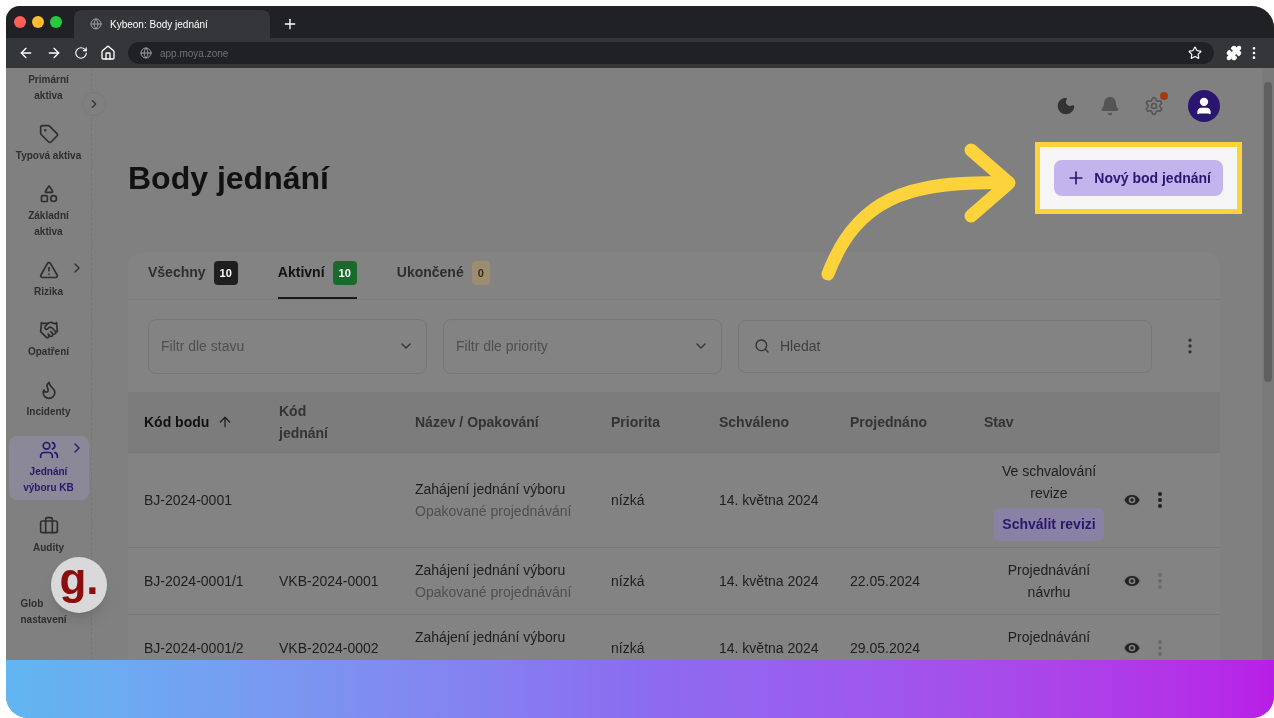 The width and height of the screenshot is (1274, 718). I want to click on approve-revision-button: Schválit revizi, so click(1049, 524).